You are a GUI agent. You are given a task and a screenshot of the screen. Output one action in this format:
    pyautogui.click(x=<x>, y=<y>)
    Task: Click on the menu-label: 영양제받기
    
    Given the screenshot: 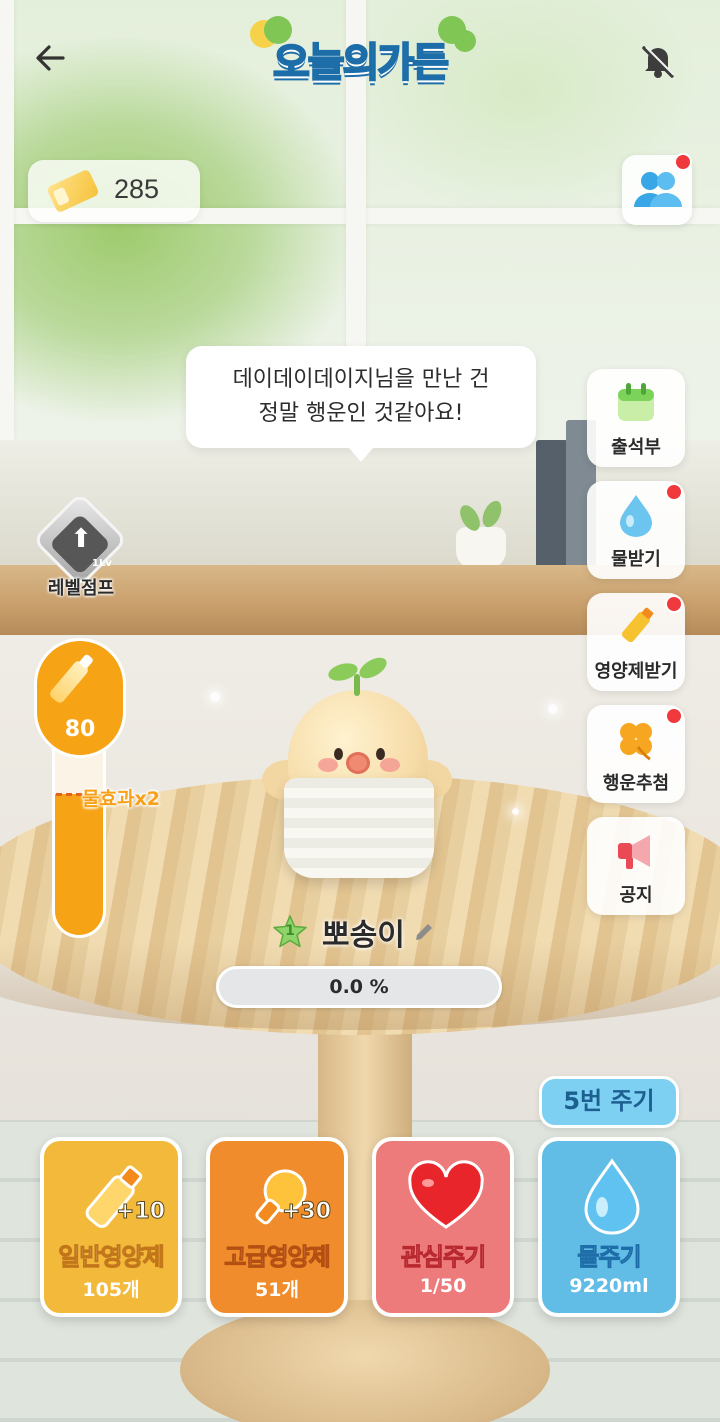 What is the action you would take?
    pyautogui.click(x=636, y=671)
    